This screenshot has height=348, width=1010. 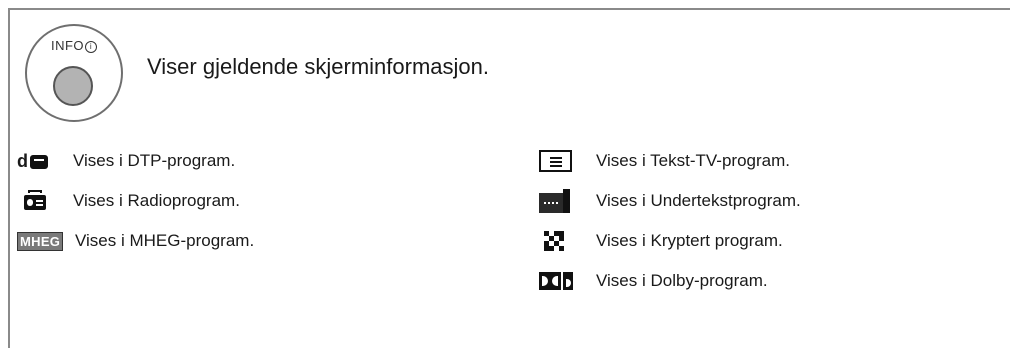 I want to click on list-item-label: Vises i Tekst-TV-program., so click(x=693, y=160).